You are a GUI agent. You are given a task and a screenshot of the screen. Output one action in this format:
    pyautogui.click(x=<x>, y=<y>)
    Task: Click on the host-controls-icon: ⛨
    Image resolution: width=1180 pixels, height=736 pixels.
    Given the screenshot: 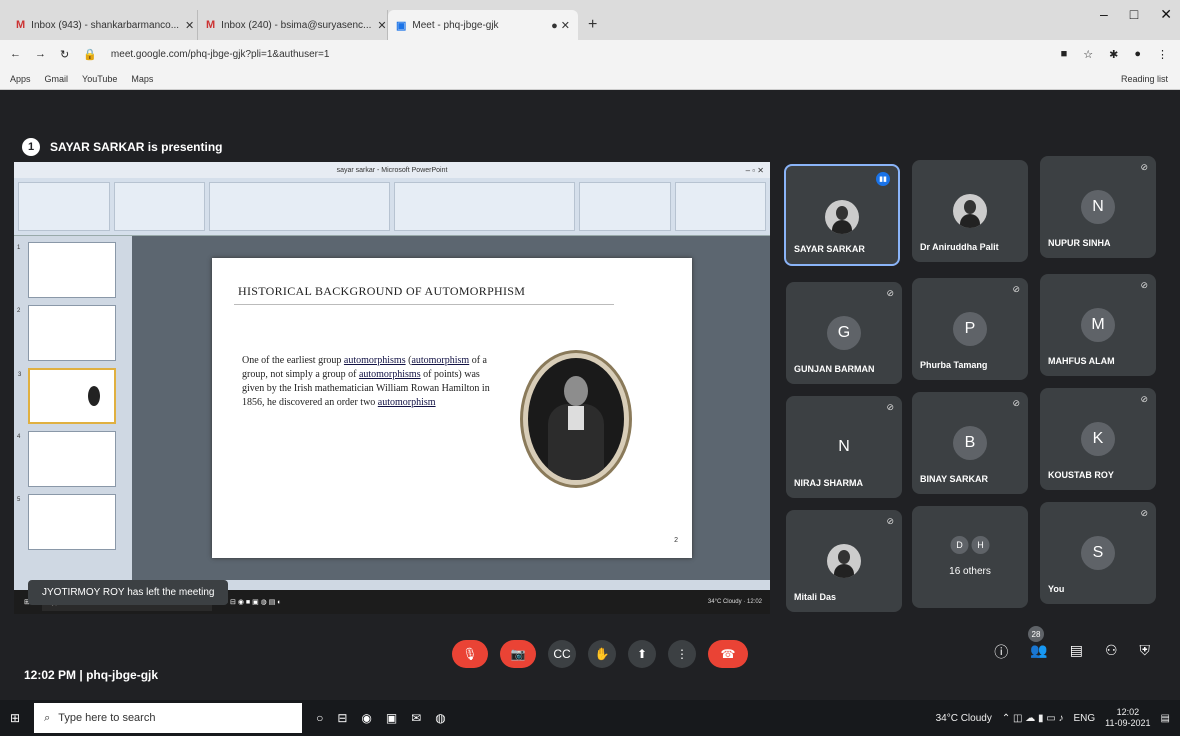 What is the action you would take?
    pyautogui.click(x=1145, y=652)
    